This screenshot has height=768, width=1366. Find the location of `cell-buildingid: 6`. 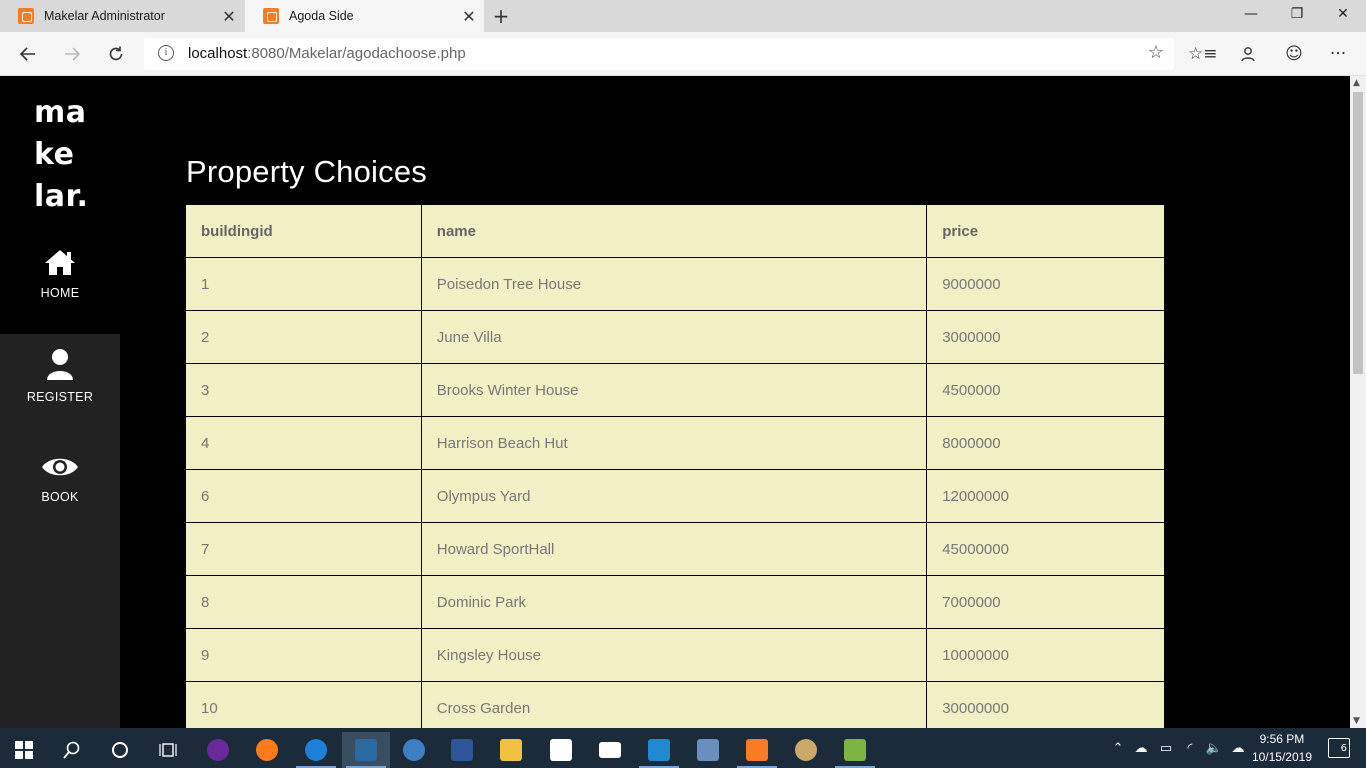

cell-buildingid: 6 is located at coordinates (303, 496).